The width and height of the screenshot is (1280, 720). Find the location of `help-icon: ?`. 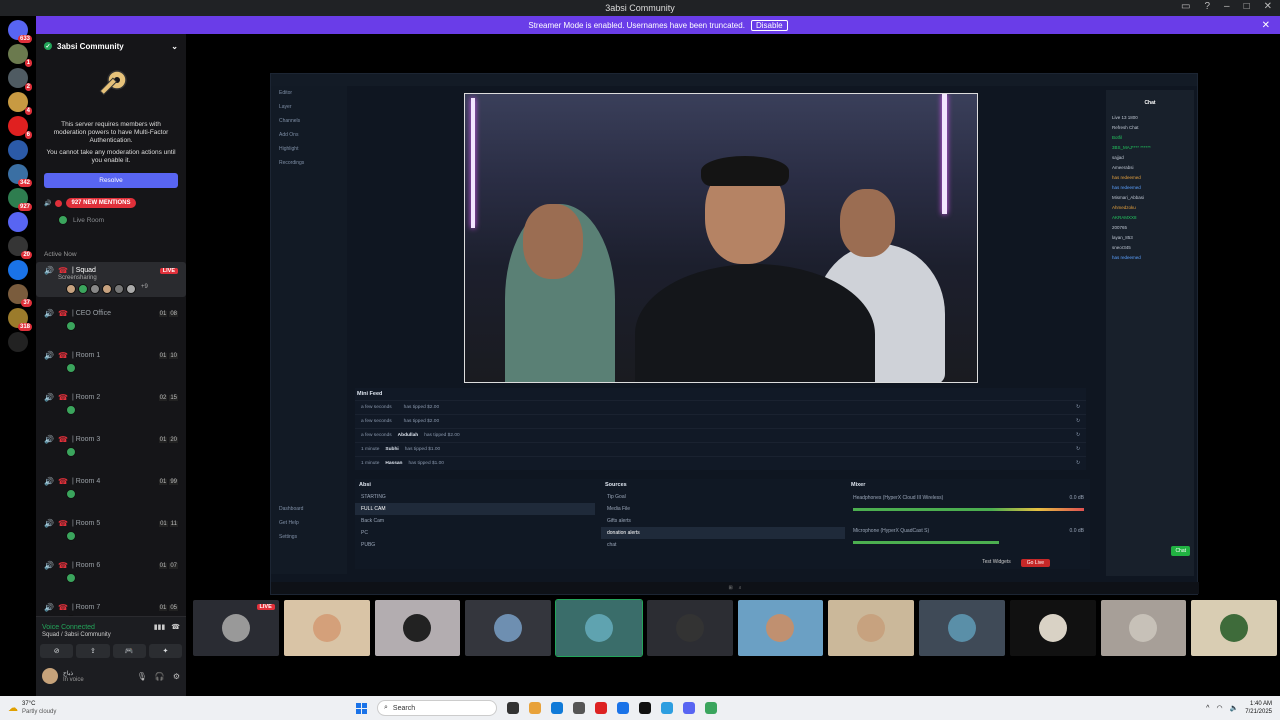

help-icon: ? is located at coordinates (1207, 6).